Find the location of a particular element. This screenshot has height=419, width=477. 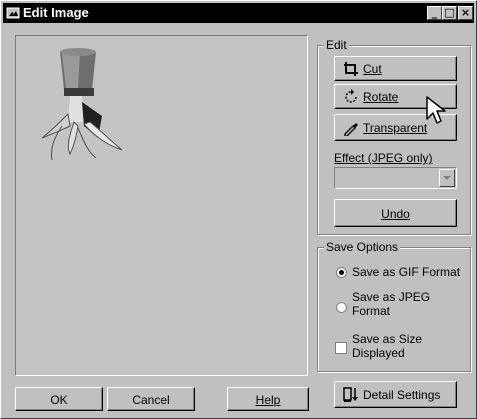

undo-button: Undo is located at coordinates (395, 213).